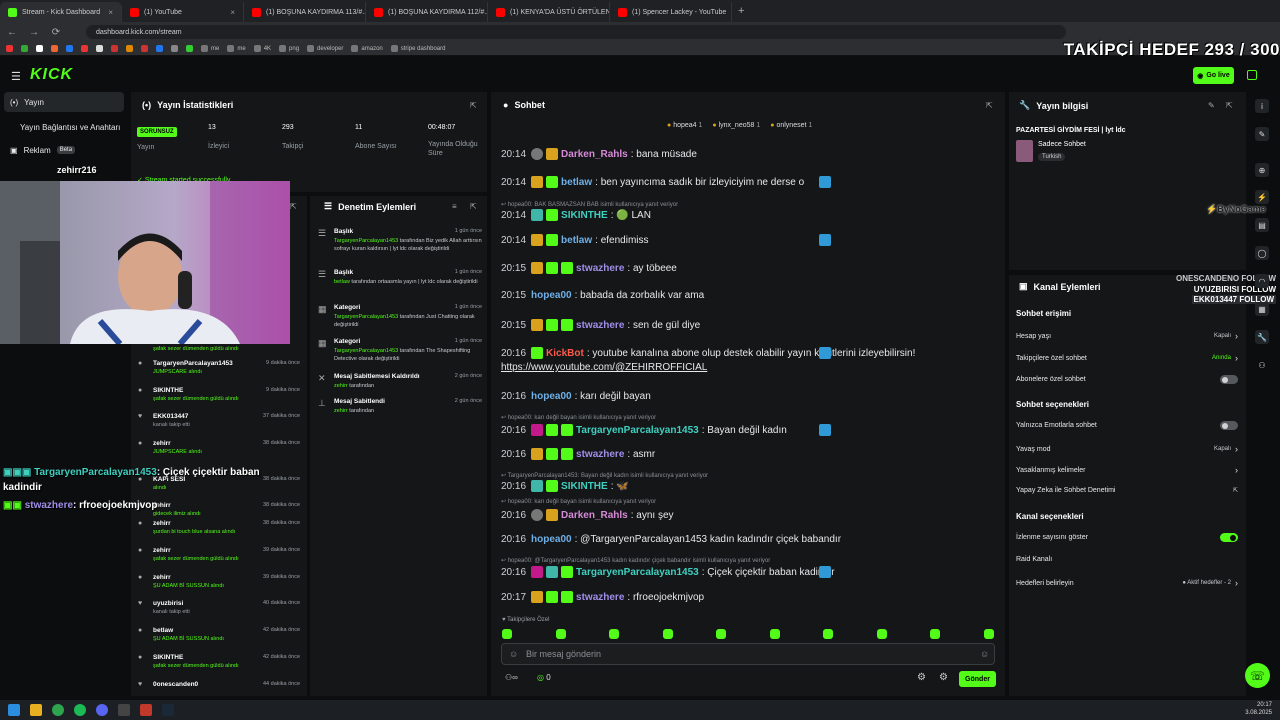 The width and height of the screenshot is (1280, 720). What do you see at coordinates (921, 677) in the screenshot?
I see `settings-icon: ⚙` at bounding box center [921, 677].